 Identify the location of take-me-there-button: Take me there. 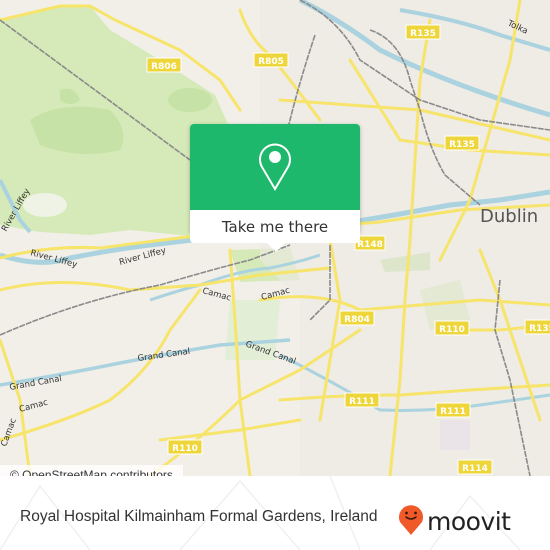
(275, 226).